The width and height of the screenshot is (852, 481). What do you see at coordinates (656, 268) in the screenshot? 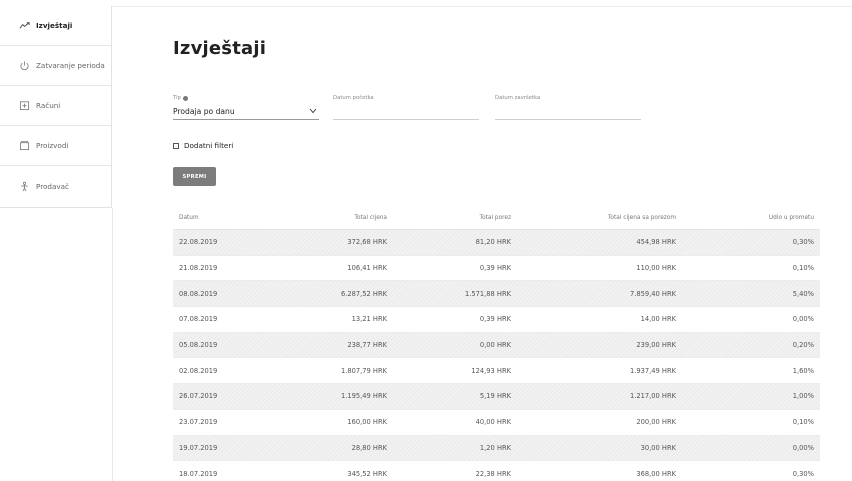
I see `cell-total-tax: 110,00 HRK` at bounding box center [656, 268].